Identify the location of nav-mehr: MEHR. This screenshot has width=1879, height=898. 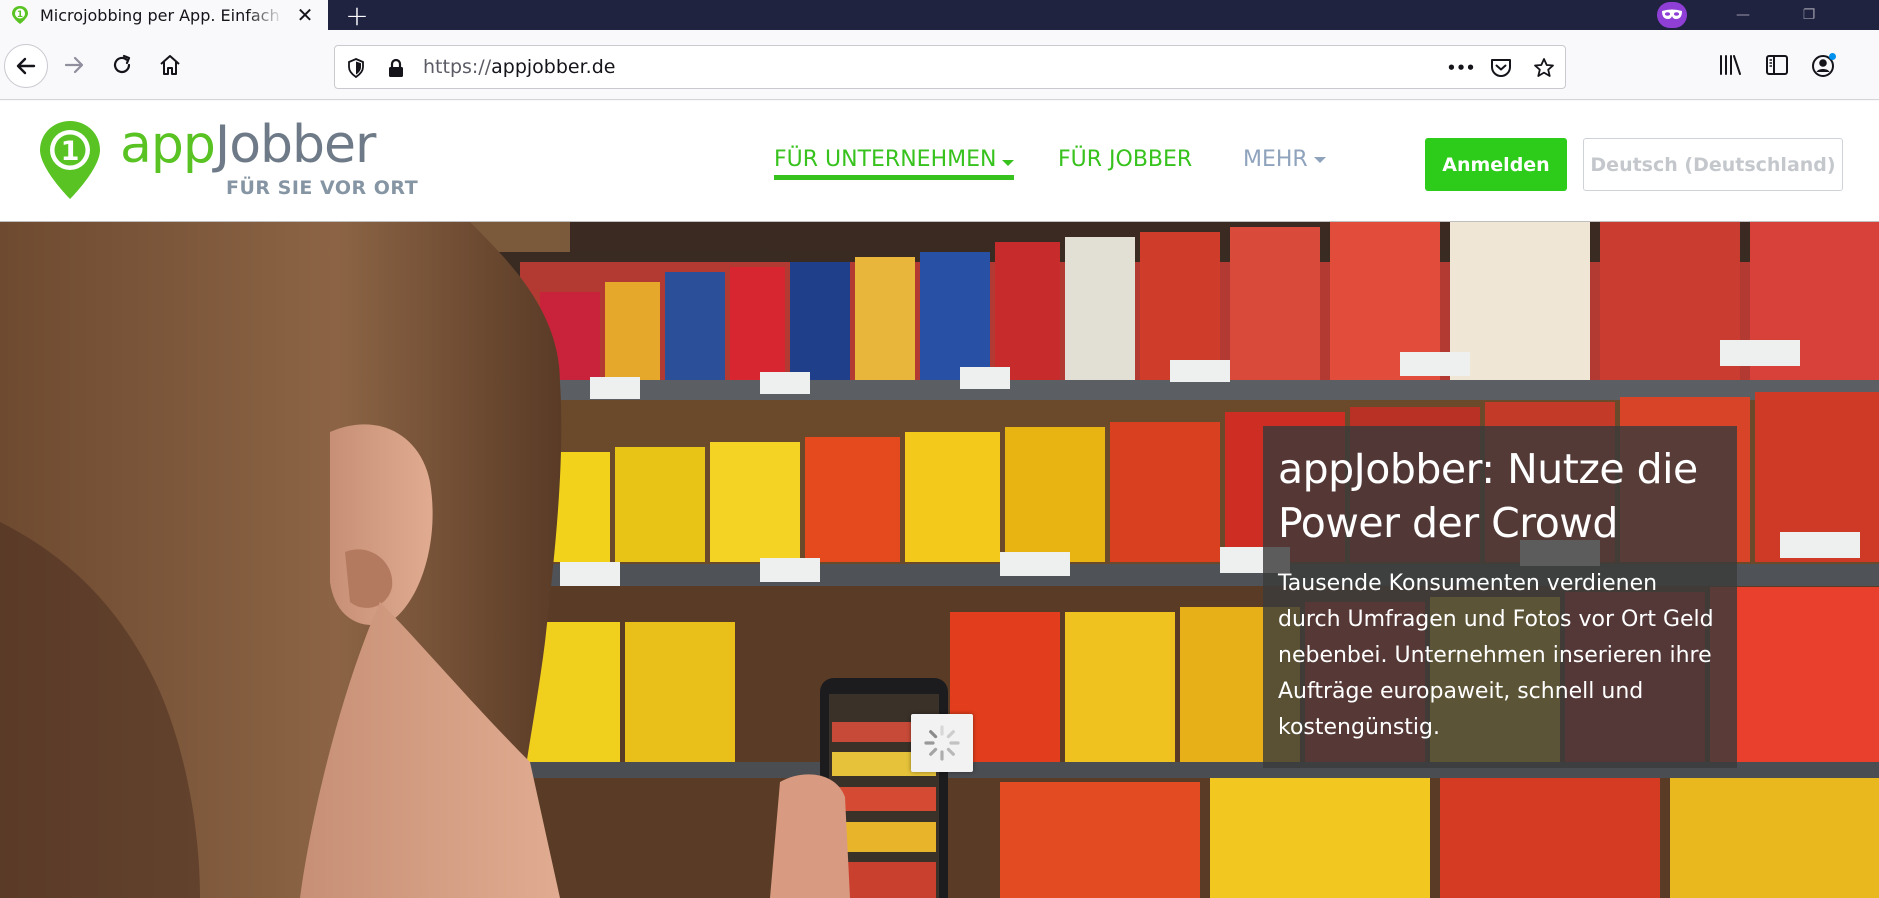
(1284, 159).